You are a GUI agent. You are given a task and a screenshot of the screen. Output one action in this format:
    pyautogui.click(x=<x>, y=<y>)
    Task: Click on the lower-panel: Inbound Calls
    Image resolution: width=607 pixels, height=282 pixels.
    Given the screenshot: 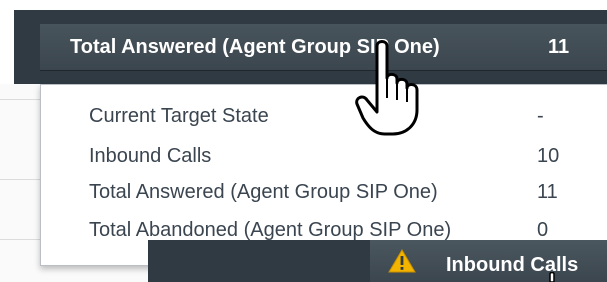 What is the action you would take?
    pyautogui.click(x=377, y=261)
    